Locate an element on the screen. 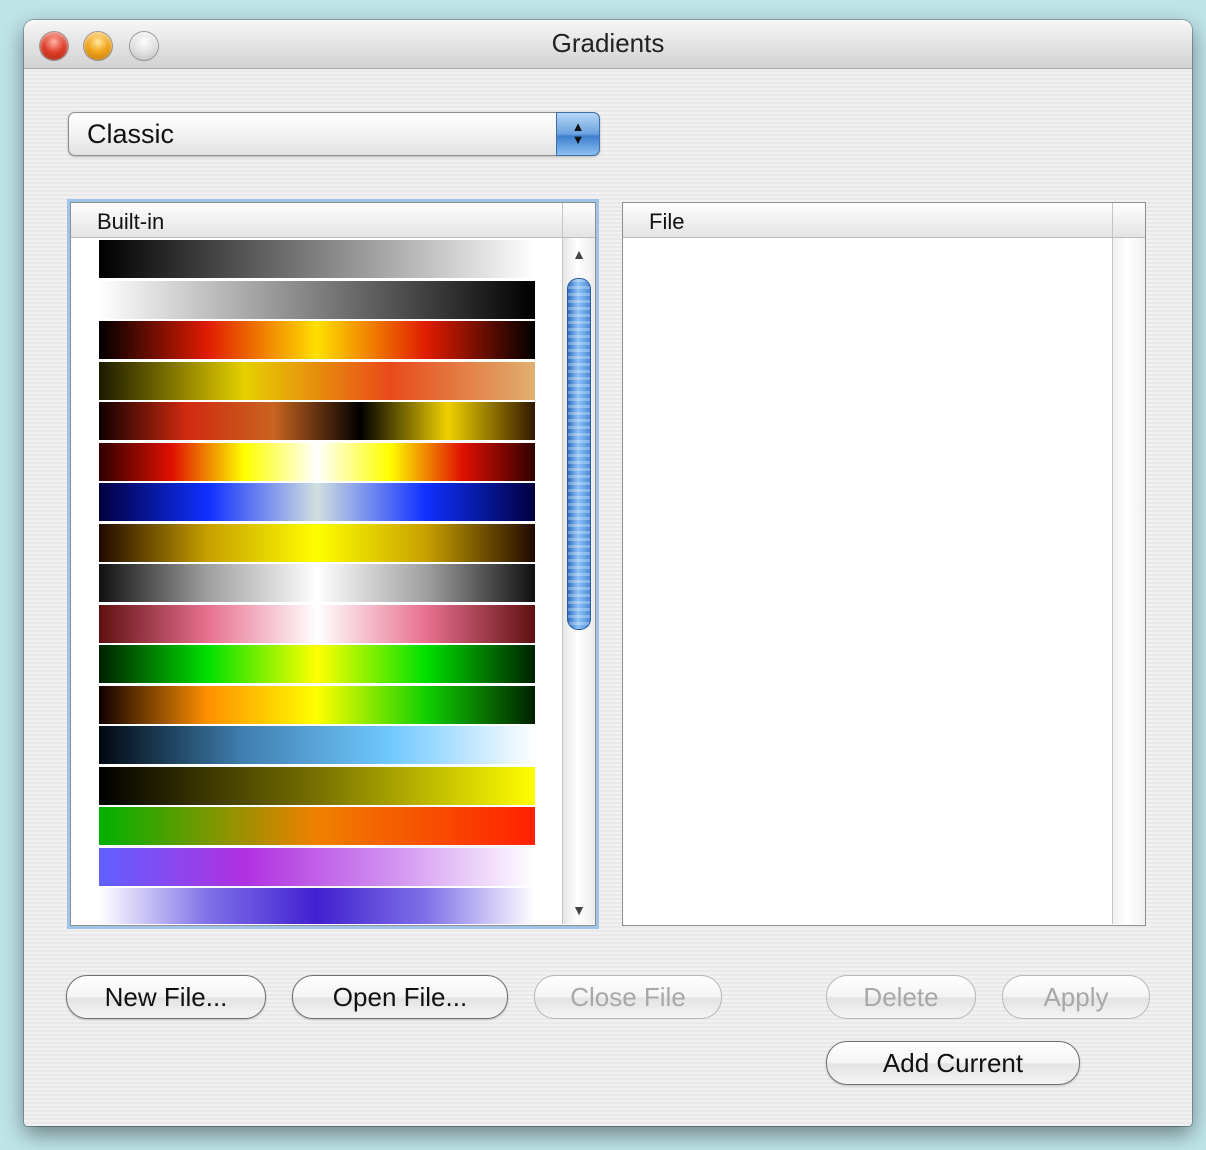 This screenshot has width=1206, height=1150. gradient-swatch-black-yellow-orange-tan is located at coordinates (317, 380).